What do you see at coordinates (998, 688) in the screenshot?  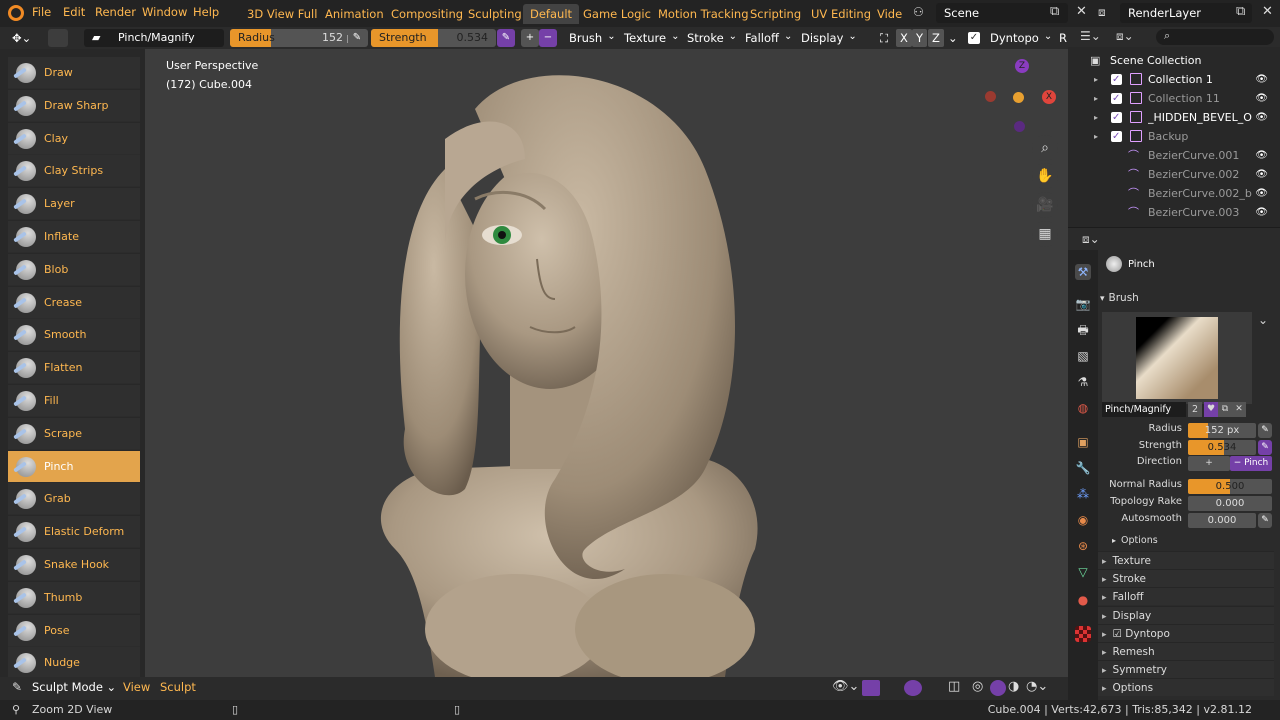 I see `solid-shading-icon` at bounding box center [998, 688].